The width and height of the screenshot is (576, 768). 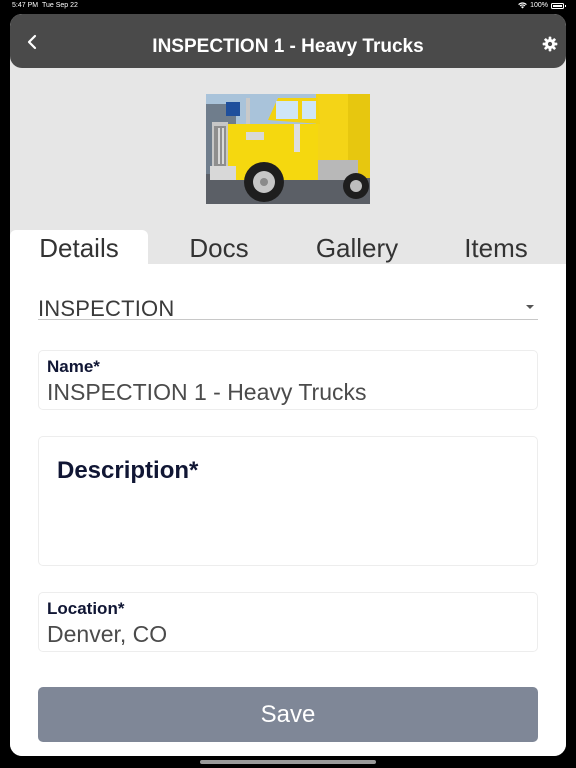 What do you see at coordinates (59, 5) in the screenshot?
I see `date-text: Tue Sep 22` at bounding box center [59, 5].